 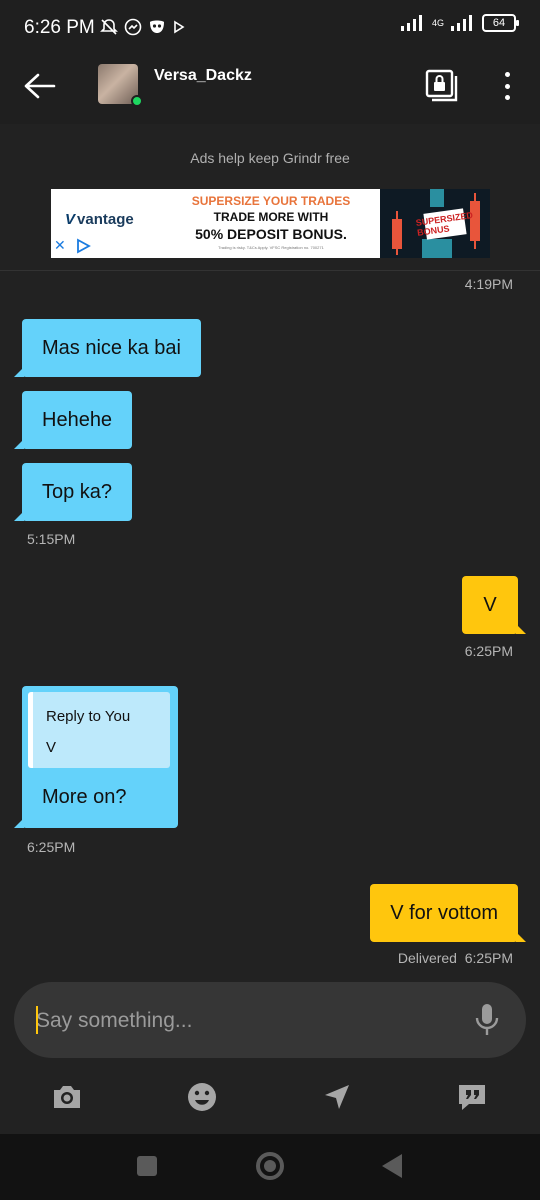 I want to click on more-options-icon, so click(x=507, y=86).